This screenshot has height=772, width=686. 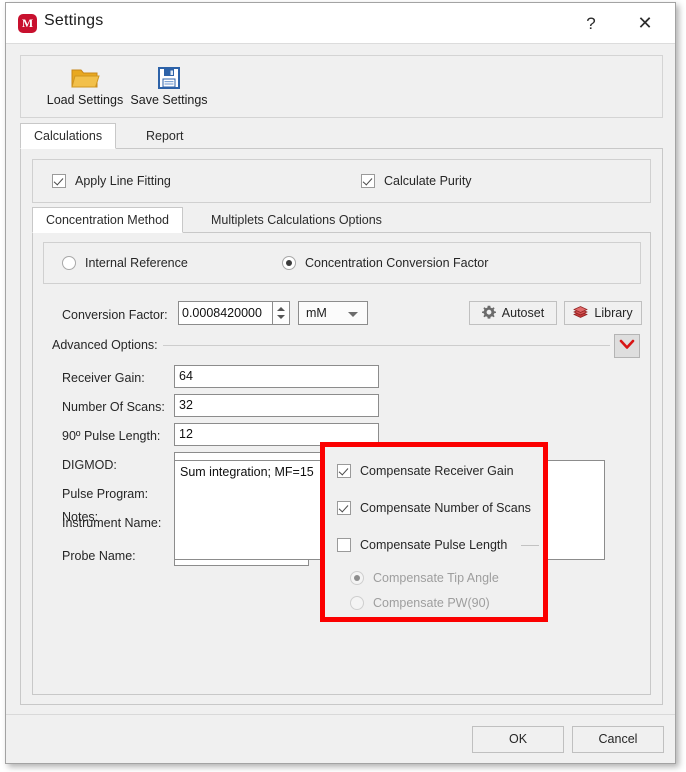 I want to click on load-settings-button: Load Settings, so click(x=85, y=87).